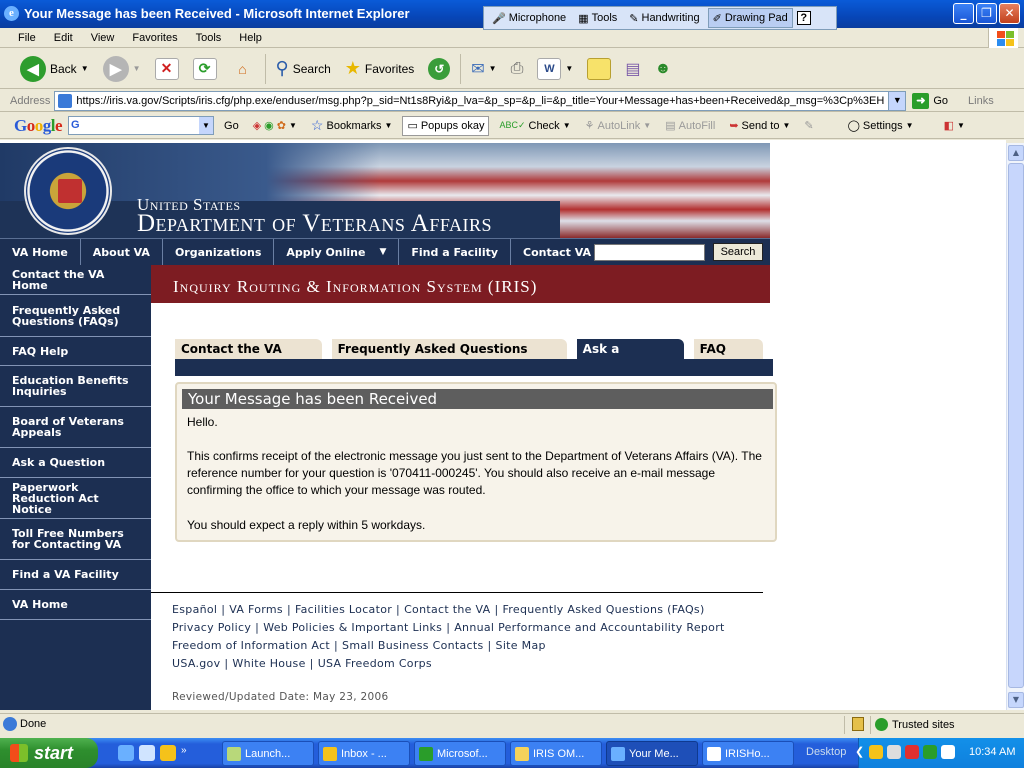  I want to click on footer-link-foia: Freedom of Information Act, so click(251, 645).